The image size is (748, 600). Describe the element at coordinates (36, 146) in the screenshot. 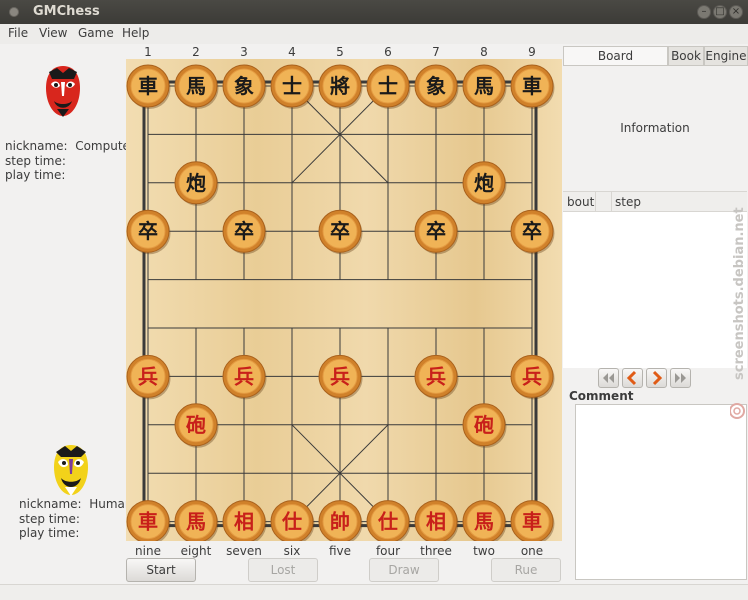

I see `nickname-label: nickname:` at that location.